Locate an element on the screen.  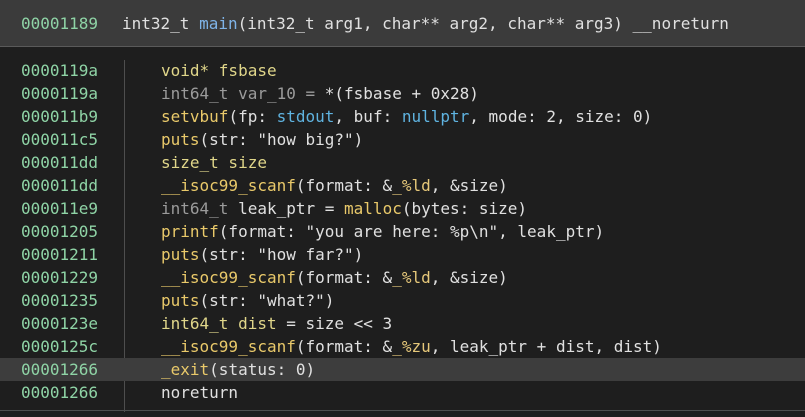
line-code: puts(str: "what?") is located at coordinates (247, 300).